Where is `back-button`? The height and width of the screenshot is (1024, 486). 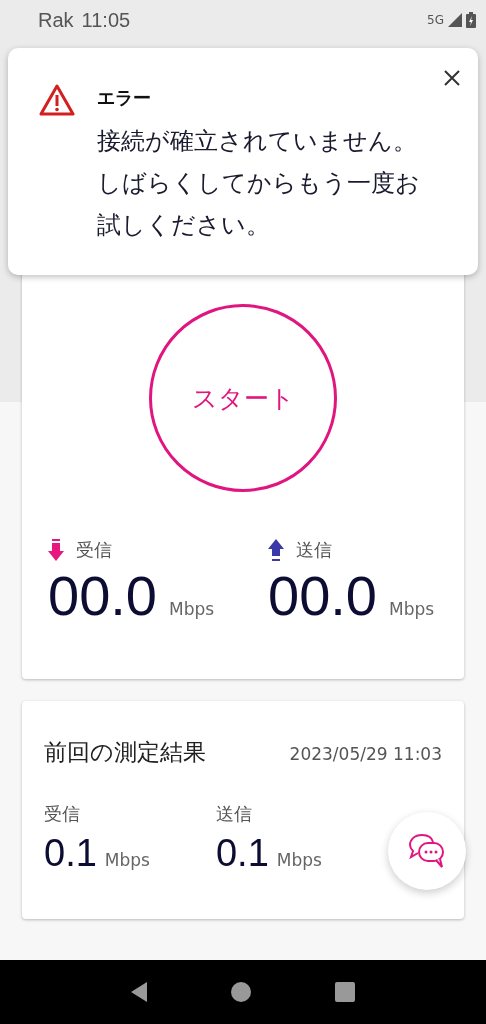
back-button is located at coordinates (139, 992).